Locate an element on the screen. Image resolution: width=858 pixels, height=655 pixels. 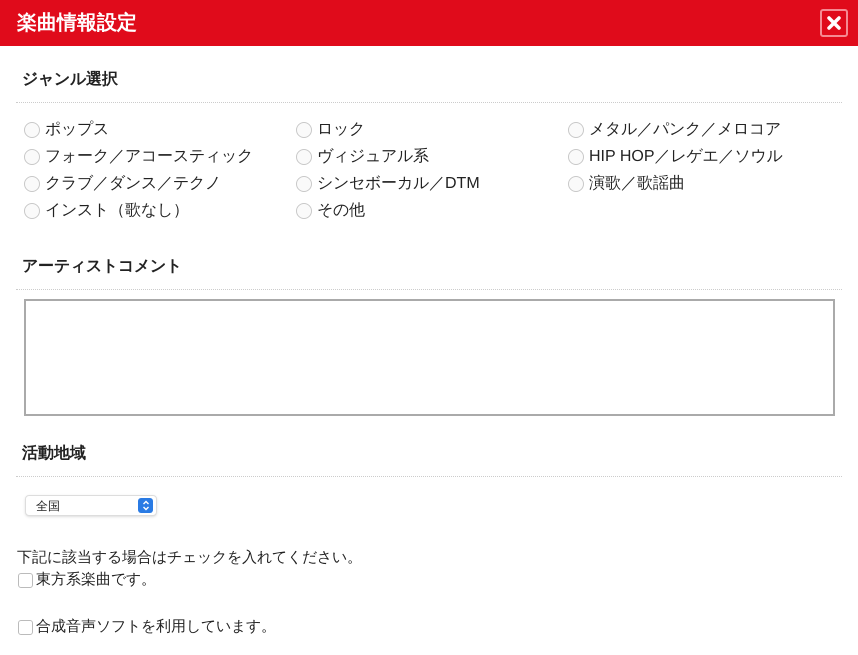
window-title: 楽曲情報設定 is located at coordinates (77, 23).